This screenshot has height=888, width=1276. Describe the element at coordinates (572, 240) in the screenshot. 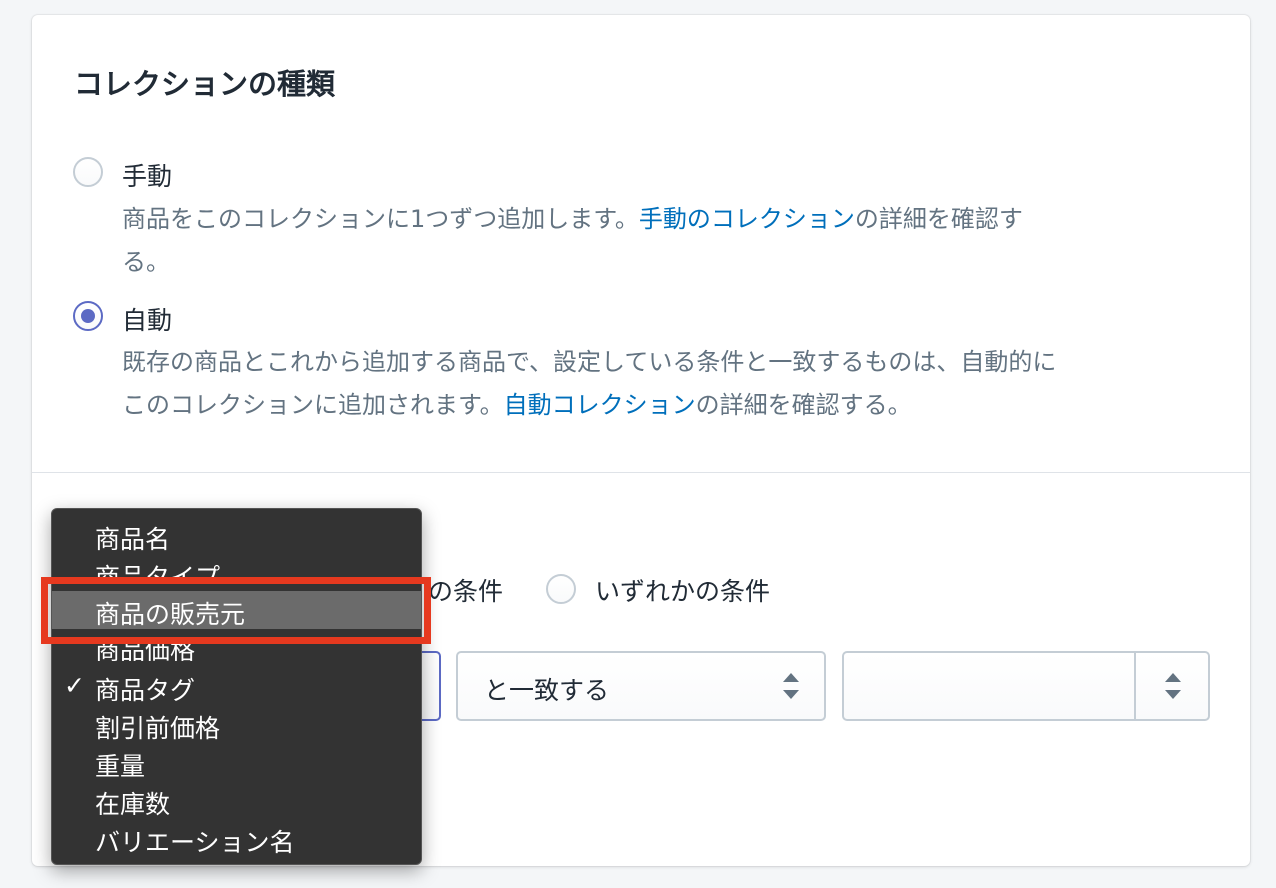

I see `manual-help-text: 商品をこのコレクションに1つずつ追加します。手動のコレクションの詳細を確認す る。` at that location.